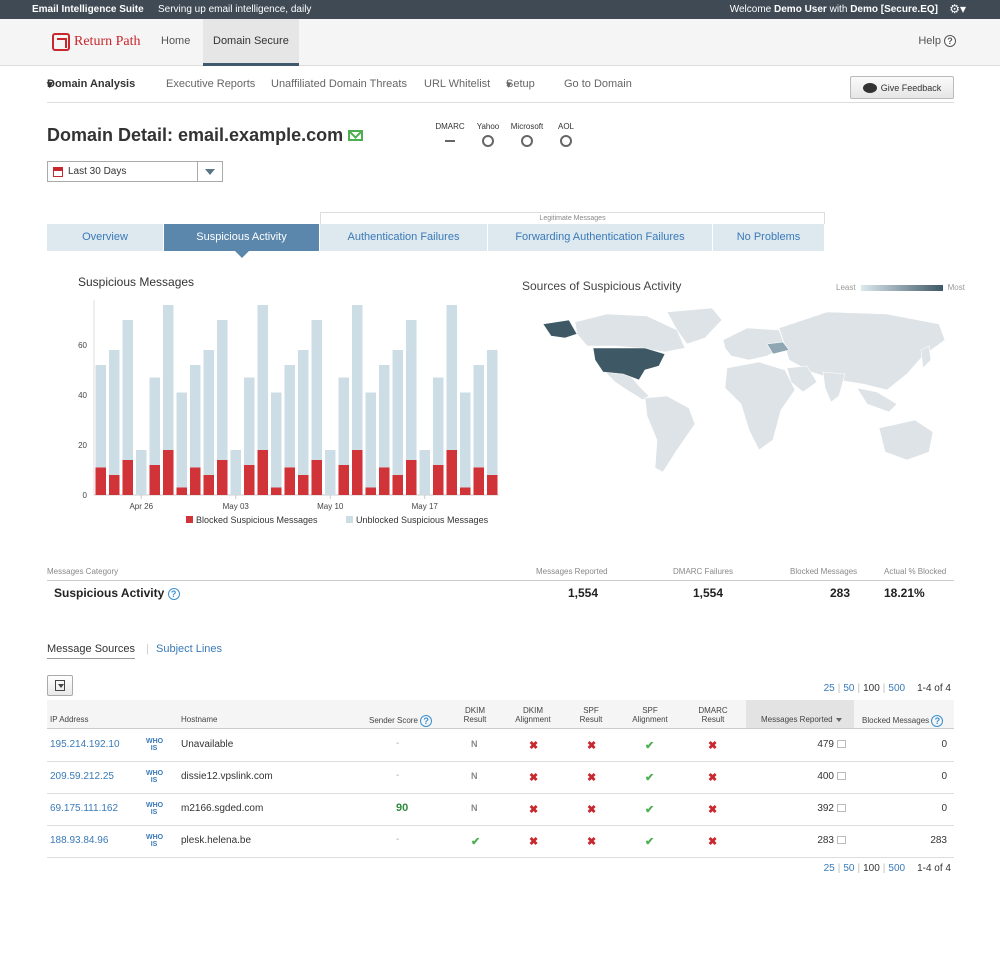 The image size is (1000, 961). What do you see at coordinates (527, 134) in the screenshot?
I see `provider-microsoft: Microsoft` at bounding box center [527, 134].